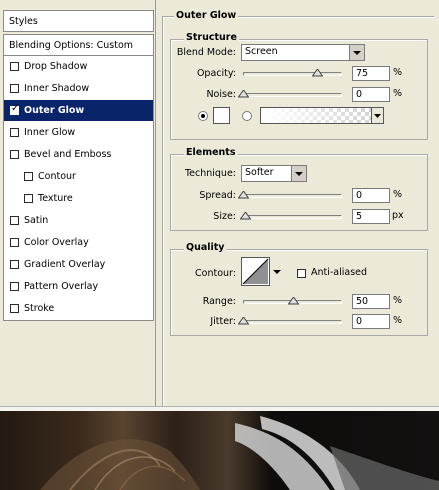  Describe the element at coordinates (215, 273) in the screenshot. I see `contour-label: Contour:` at that location.